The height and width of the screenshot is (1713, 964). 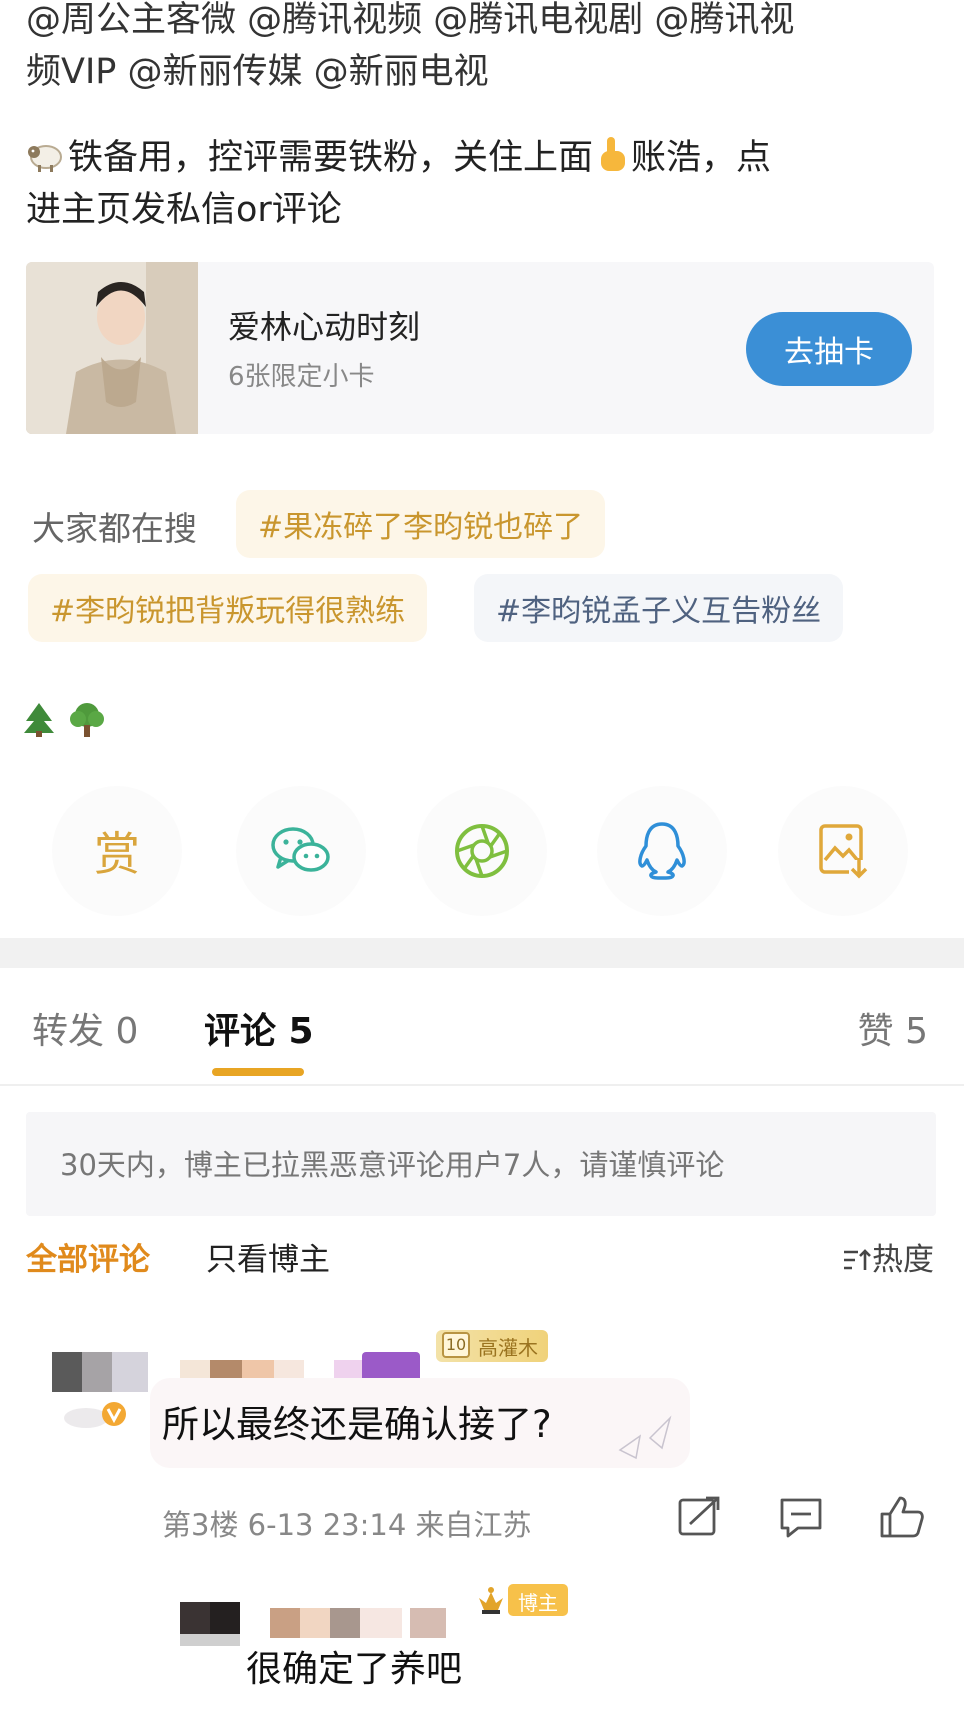 I want to click on blogger-badge: 博主, so click(x=538, y=1600).